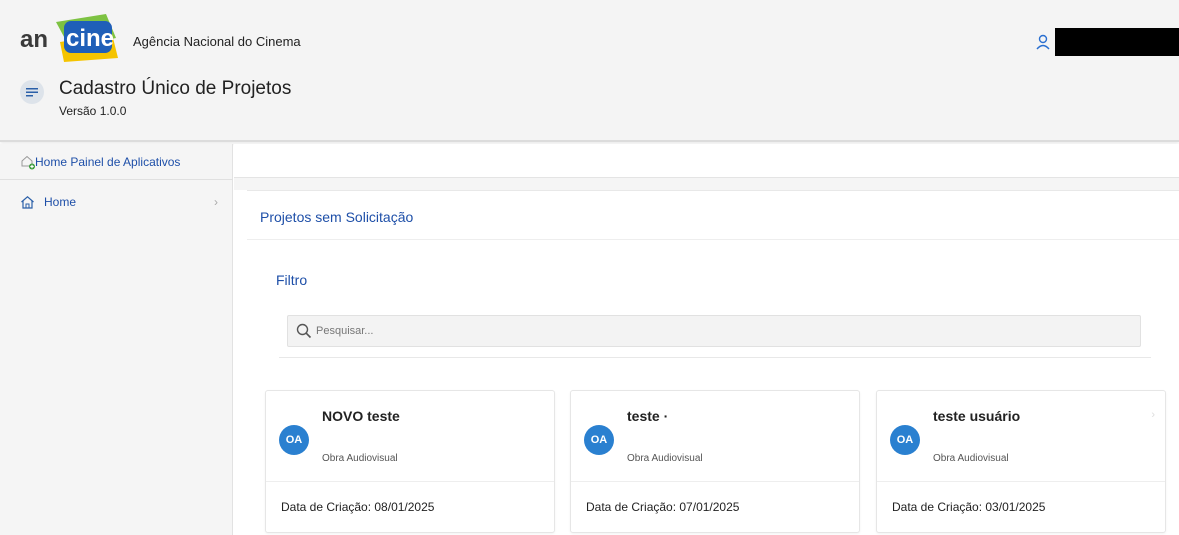 This screenshot has width=1179, height=535. Describe the element at coordinates (93, 111) in the screenshot. I see `app-version: Versão 1.0.0` at that location.